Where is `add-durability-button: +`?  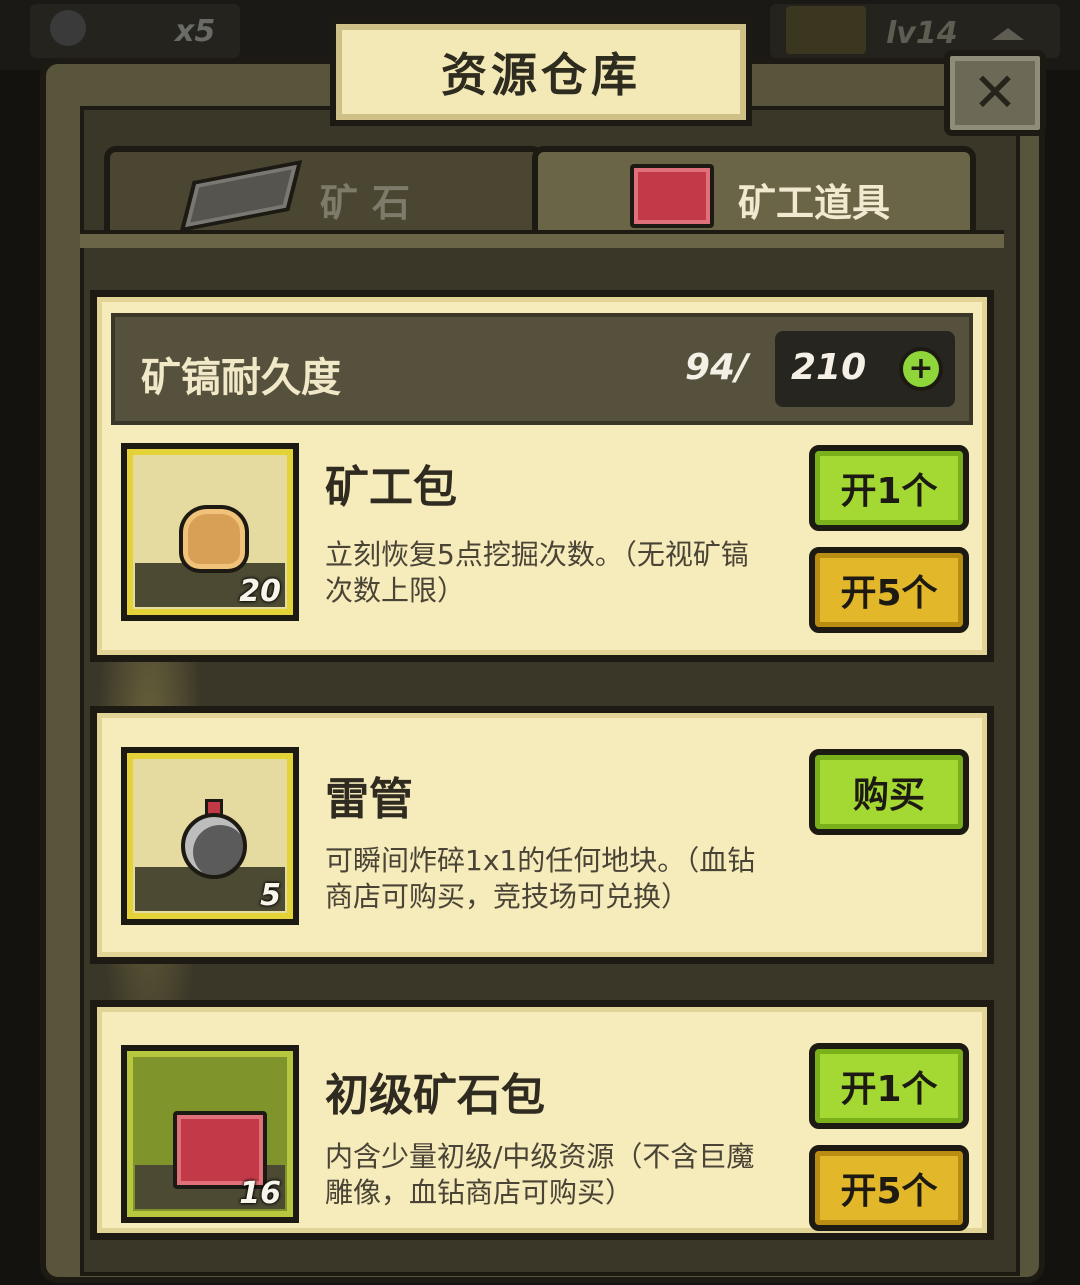 add-durability-button: + is located at coordinates (921, 369).